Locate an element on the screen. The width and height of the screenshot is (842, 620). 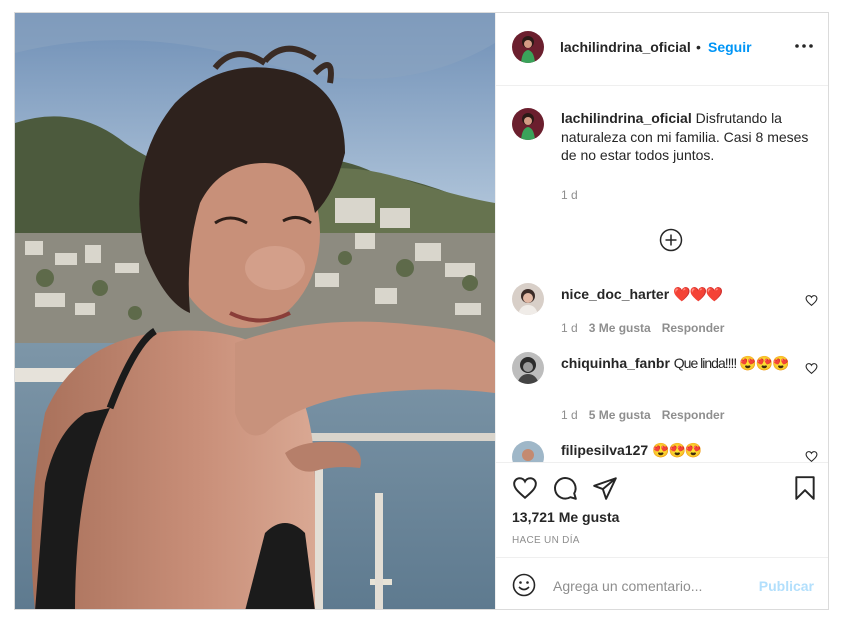
author-avatar is located at coordinates (528, 47).